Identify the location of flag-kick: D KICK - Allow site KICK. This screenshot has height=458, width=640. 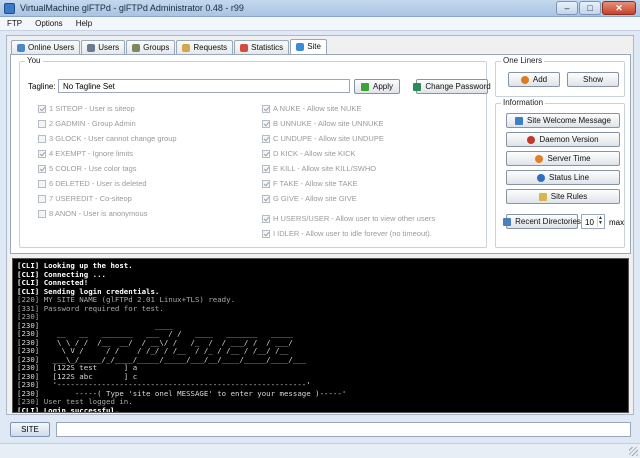
(309, 153).